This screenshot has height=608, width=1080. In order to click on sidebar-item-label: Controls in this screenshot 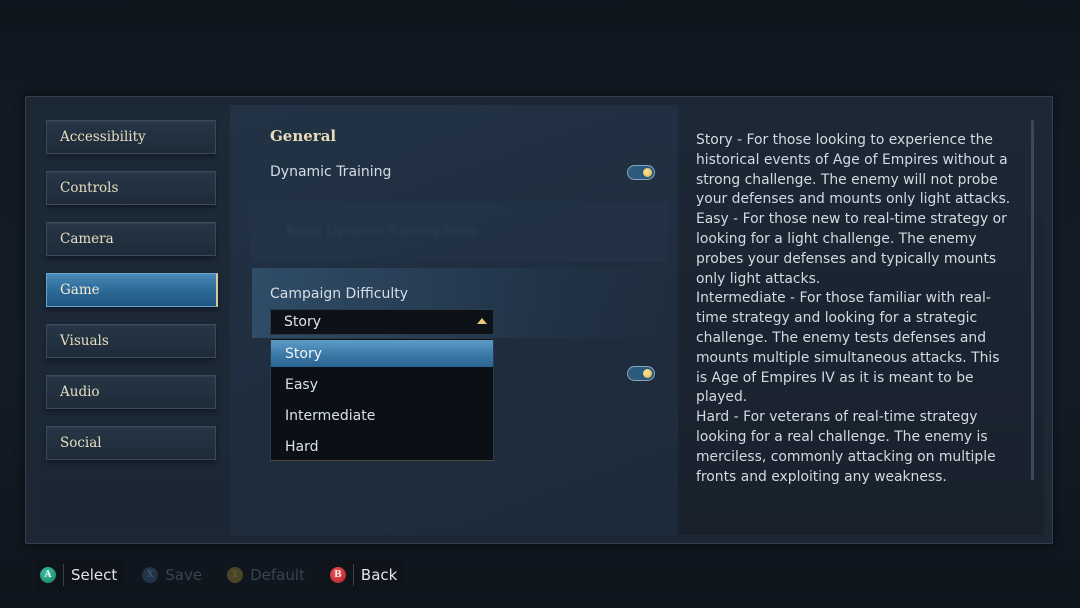, I will do `click(89, 188)`.